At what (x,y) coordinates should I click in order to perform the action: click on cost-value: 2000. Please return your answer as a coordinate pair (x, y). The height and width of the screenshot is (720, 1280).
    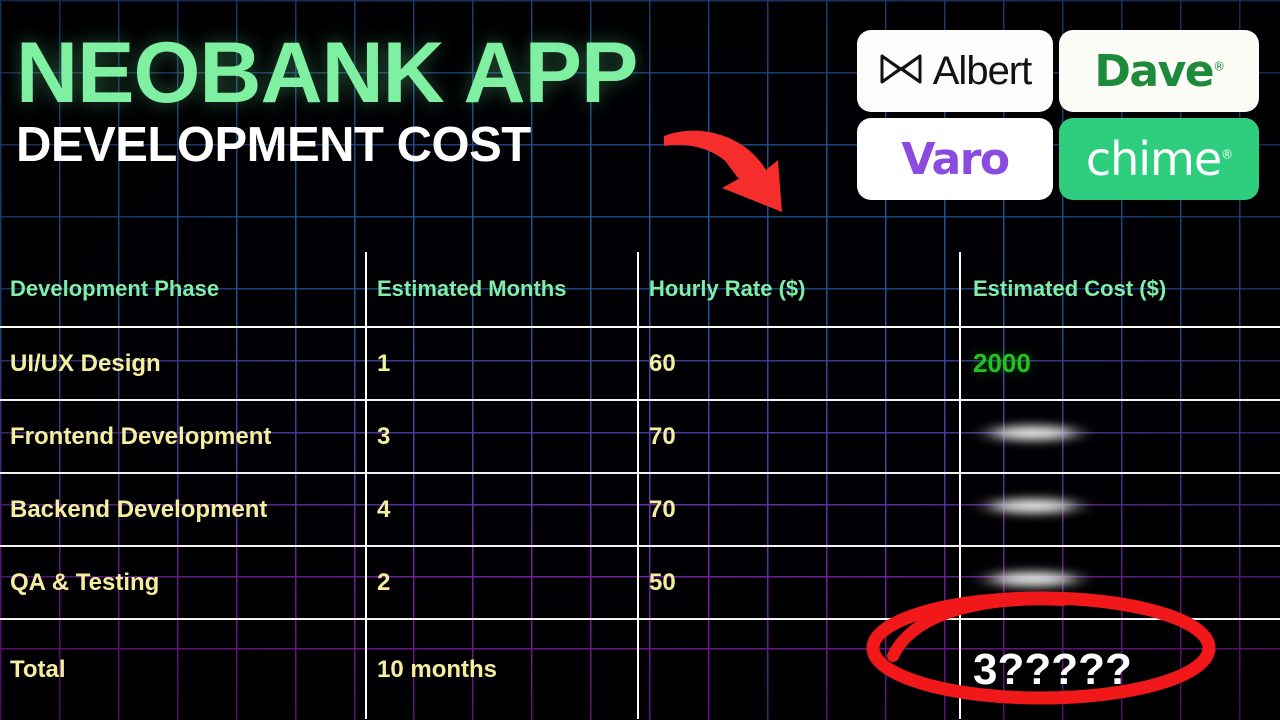
    Looking at the image, I should click on (1002, 363).